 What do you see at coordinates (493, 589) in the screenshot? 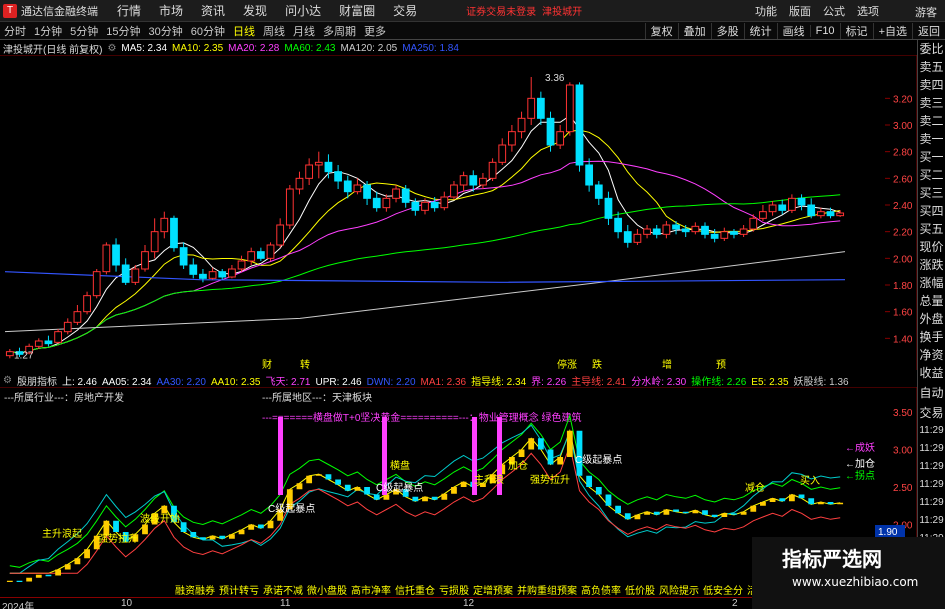
I see `stock-tag: 定增预案` at bounding box center [493, 589].